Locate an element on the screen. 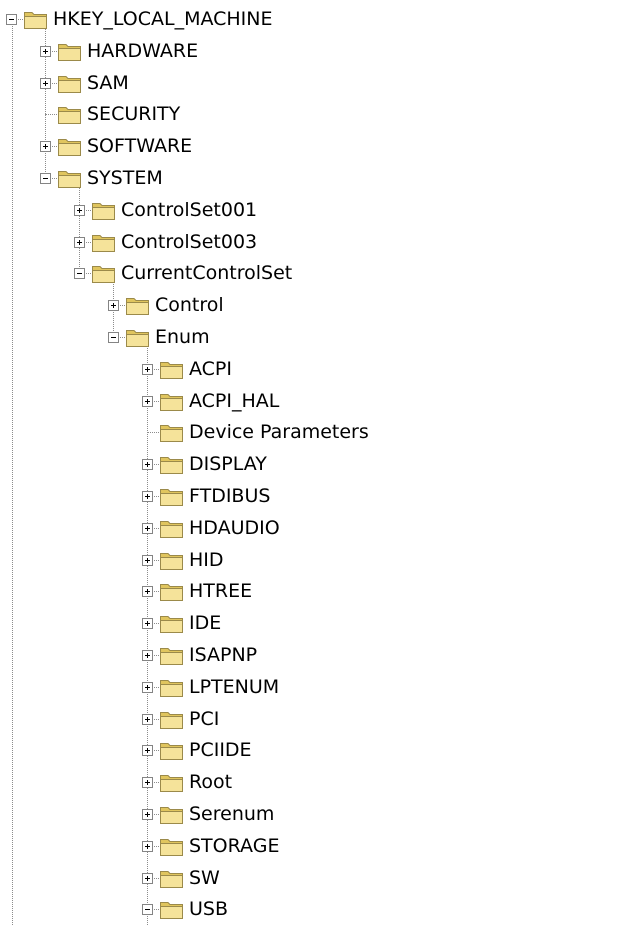 The image size is (638, 925). tree-node-label: HDAUDIO is located at coordinates (234, 527).